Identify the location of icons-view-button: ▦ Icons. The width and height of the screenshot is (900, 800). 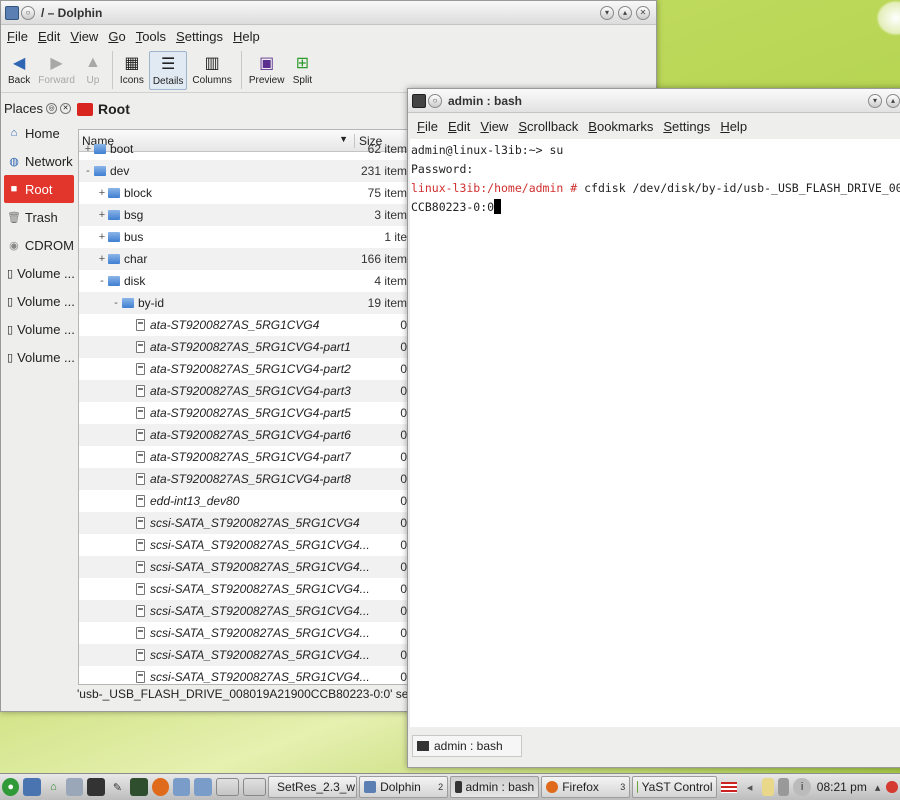
(132, 69).